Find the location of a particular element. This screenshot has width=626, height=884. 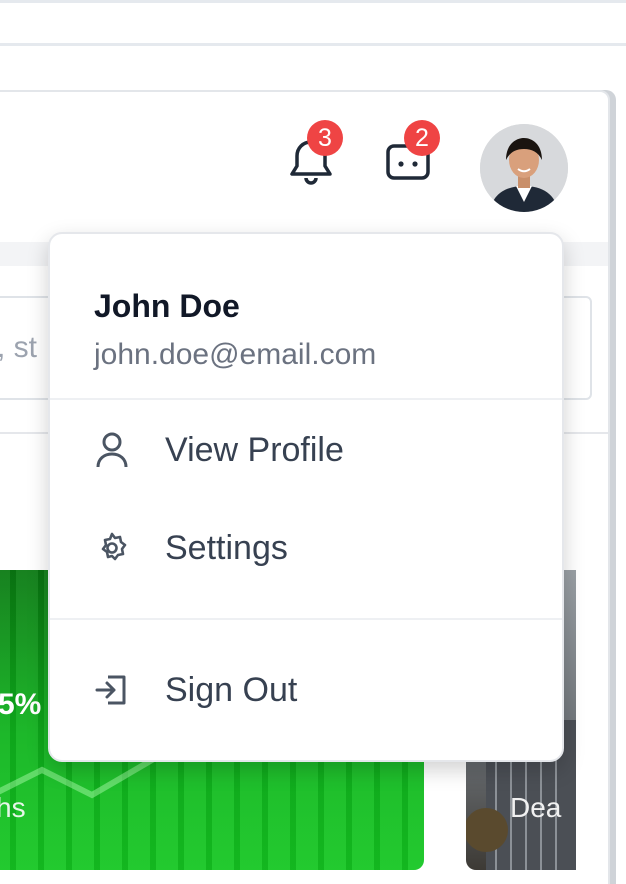

user-icon is located at coordinates (112, 450).